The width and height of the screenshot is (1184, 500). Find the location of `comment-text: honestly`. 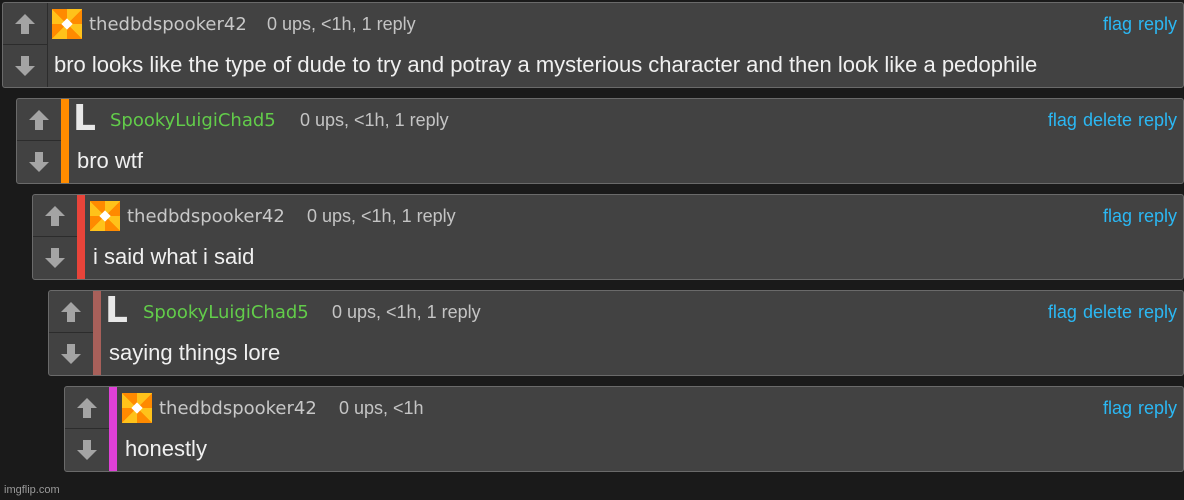

comment-text: honestly is located at coordinates (166, 448).